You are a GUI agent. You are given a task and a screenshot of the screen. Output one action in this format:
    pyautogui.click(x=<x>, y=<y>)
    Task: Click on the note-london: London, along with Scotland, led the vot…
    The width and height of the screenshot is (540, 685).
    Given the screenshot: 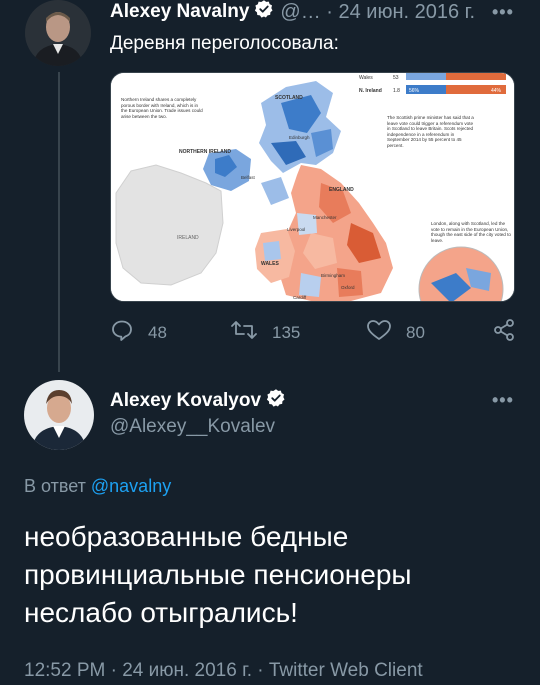 What is the action you would take?
    pyautogui.click(x=471, y=232)
    